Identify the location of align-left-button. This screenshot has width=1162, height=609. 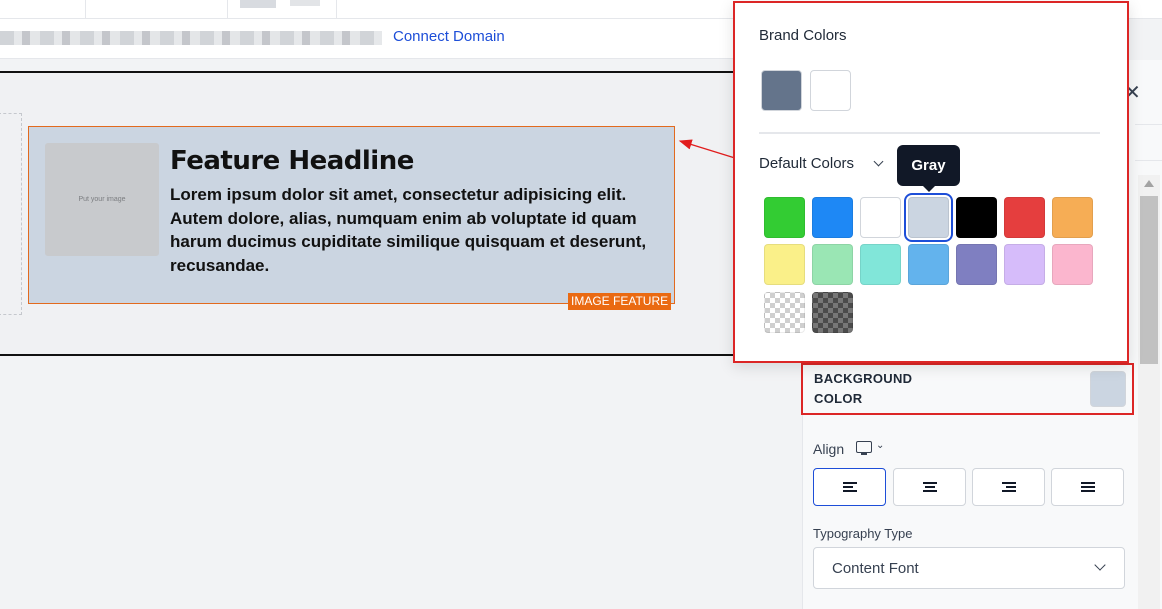
(849, 487).